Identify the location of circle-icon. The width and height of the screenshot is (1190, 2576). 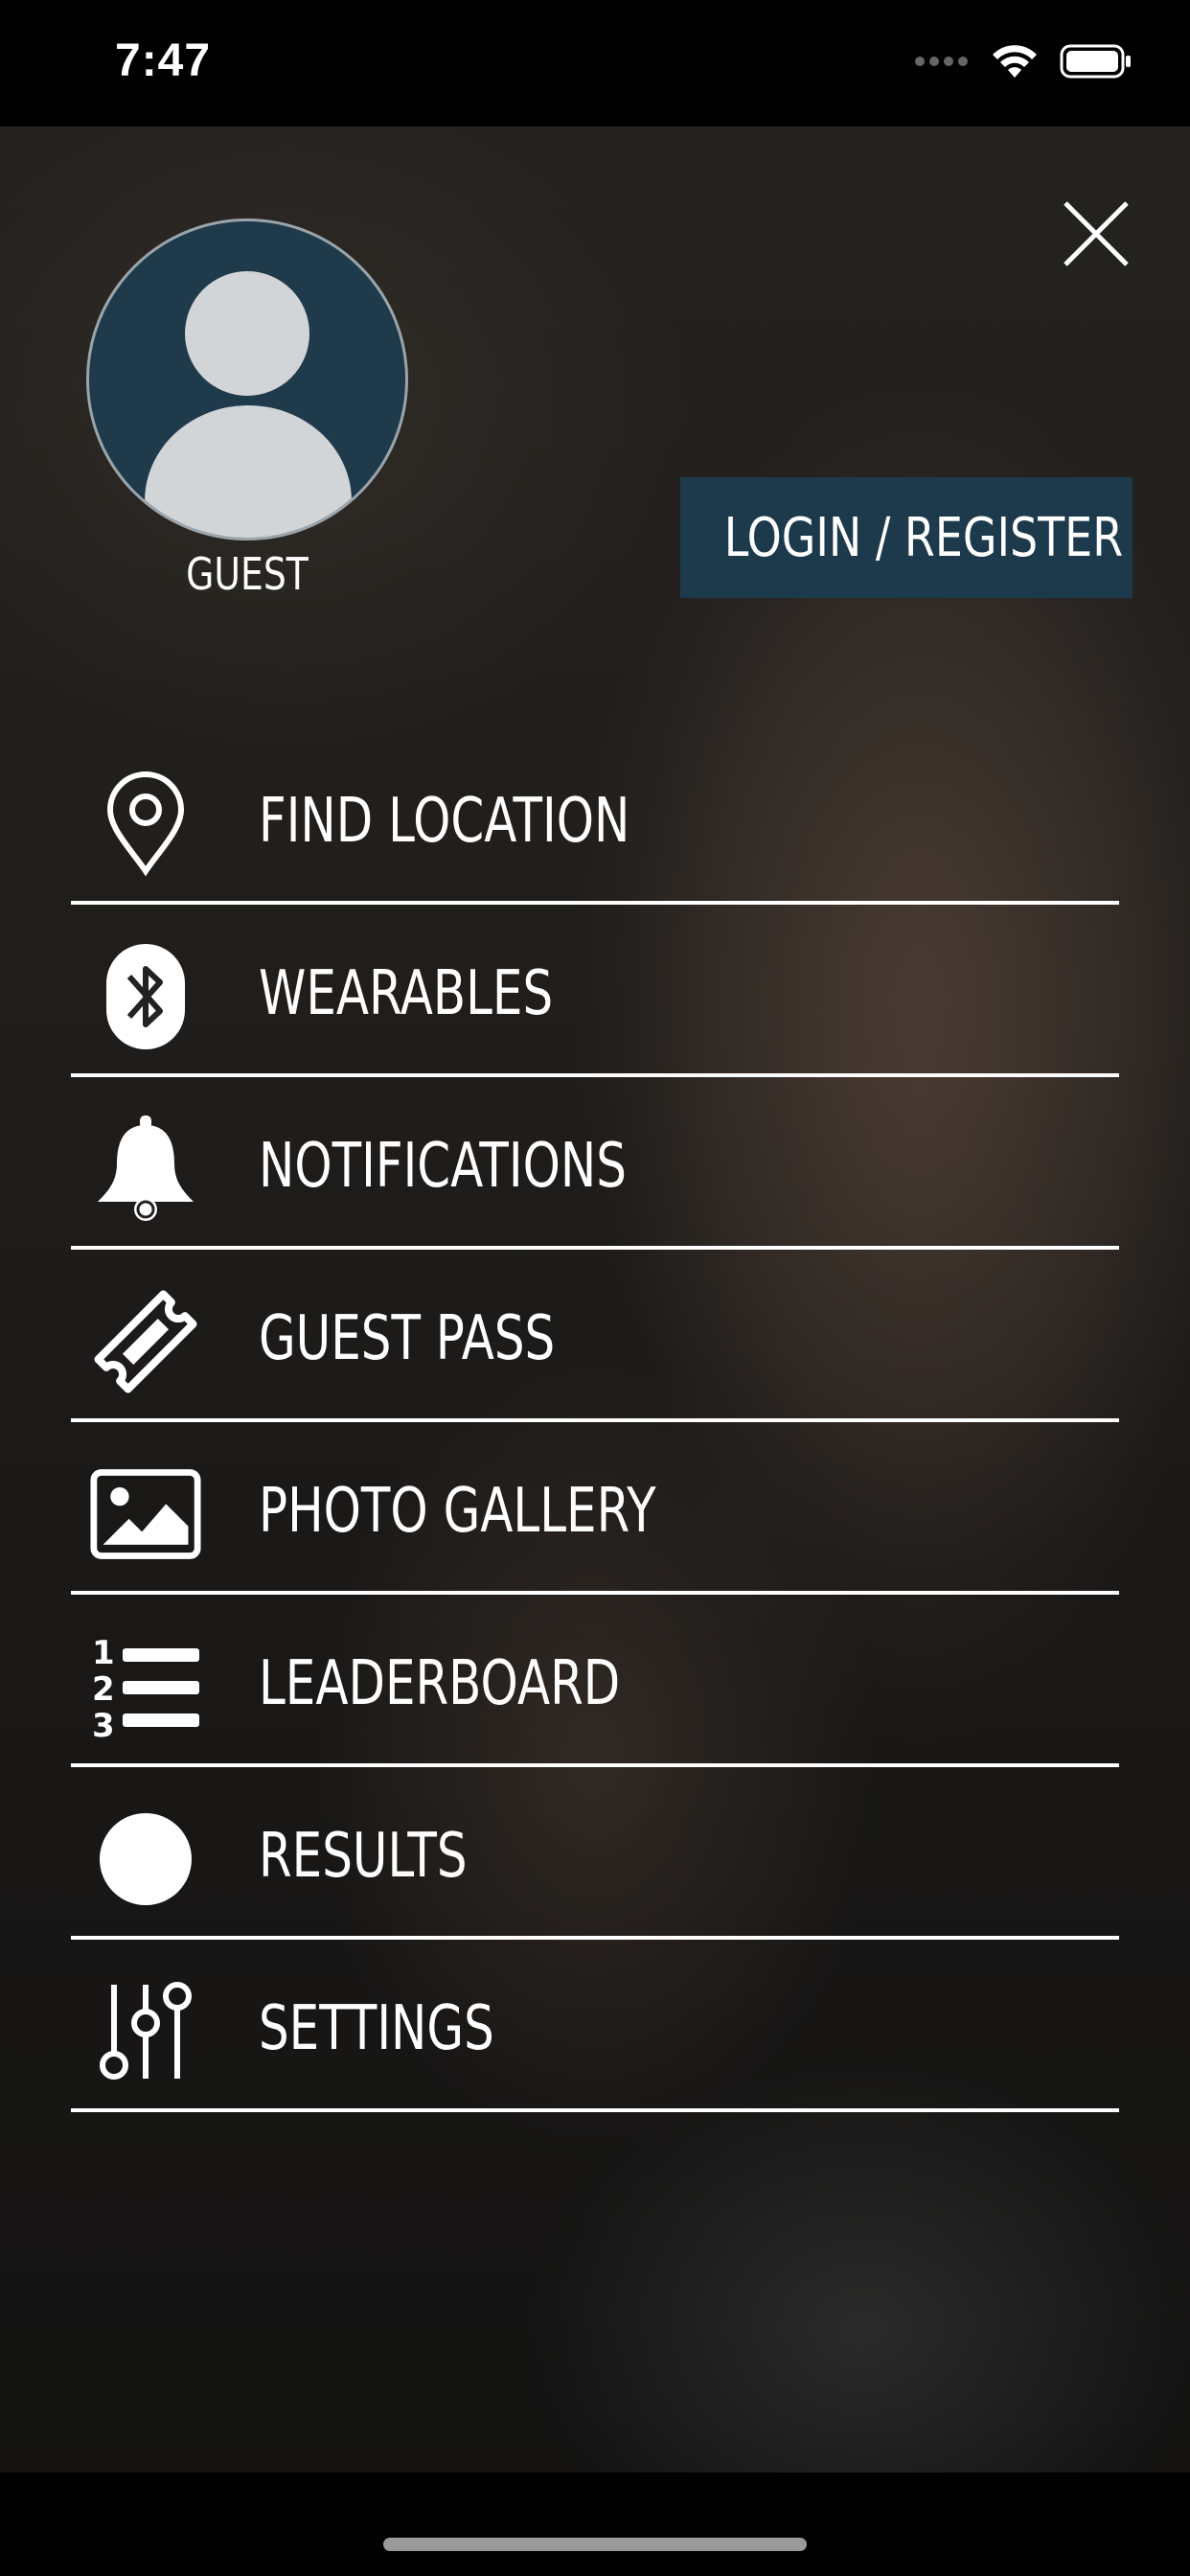
(146, 1859).